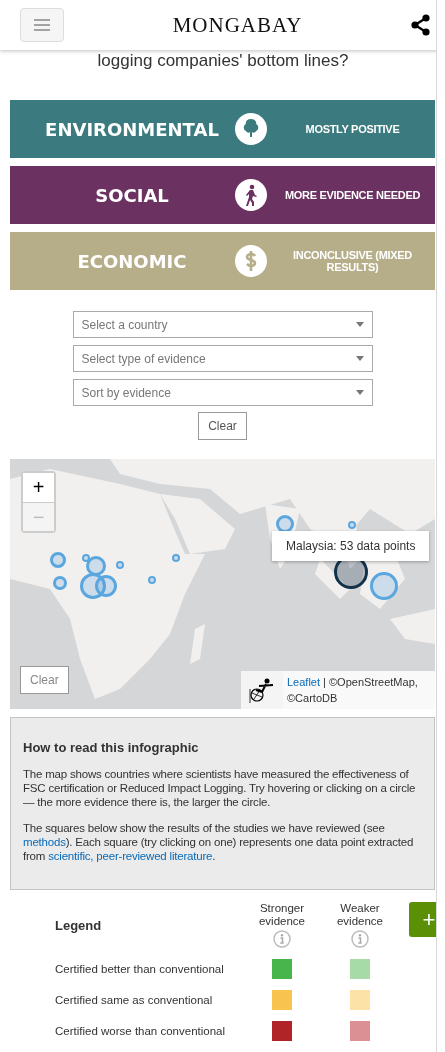 The width and height of the screenshot is (445, 1052). I want to click on legend-column-heading: Weaker evidence, so click(359, 915).